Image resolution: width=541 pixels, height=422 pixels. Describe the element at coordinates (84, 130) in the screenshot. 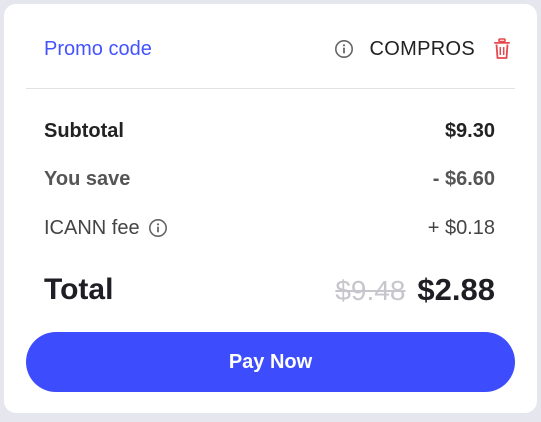

I see `subtotal-label: Subtotal` at that location.